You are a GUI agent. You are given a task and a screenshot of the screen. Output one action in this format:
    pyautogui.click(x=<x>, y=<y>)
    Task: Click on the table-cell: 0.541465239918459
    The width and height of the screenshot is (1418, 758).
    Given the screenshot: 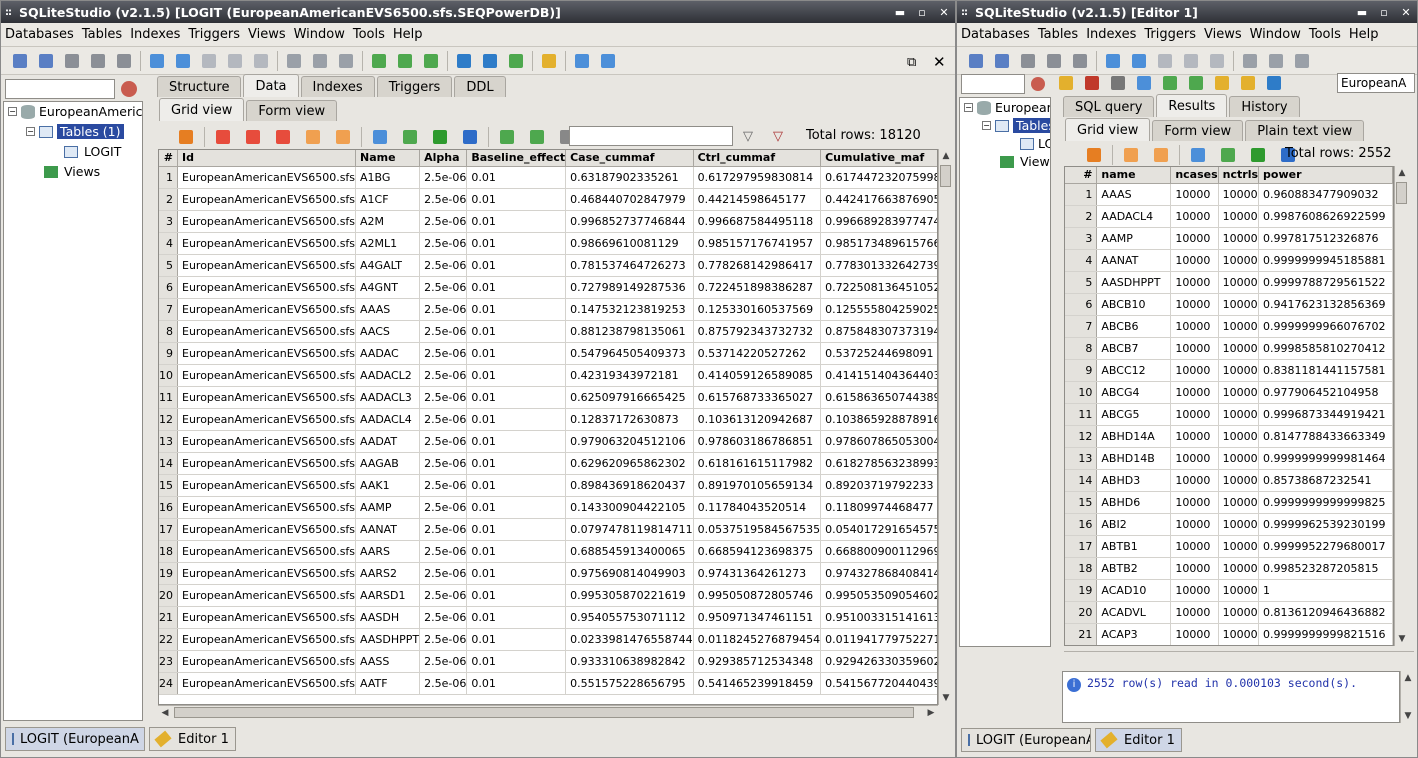 What is the action you would take?
    pyautogui.click(x=757, y=683)
    